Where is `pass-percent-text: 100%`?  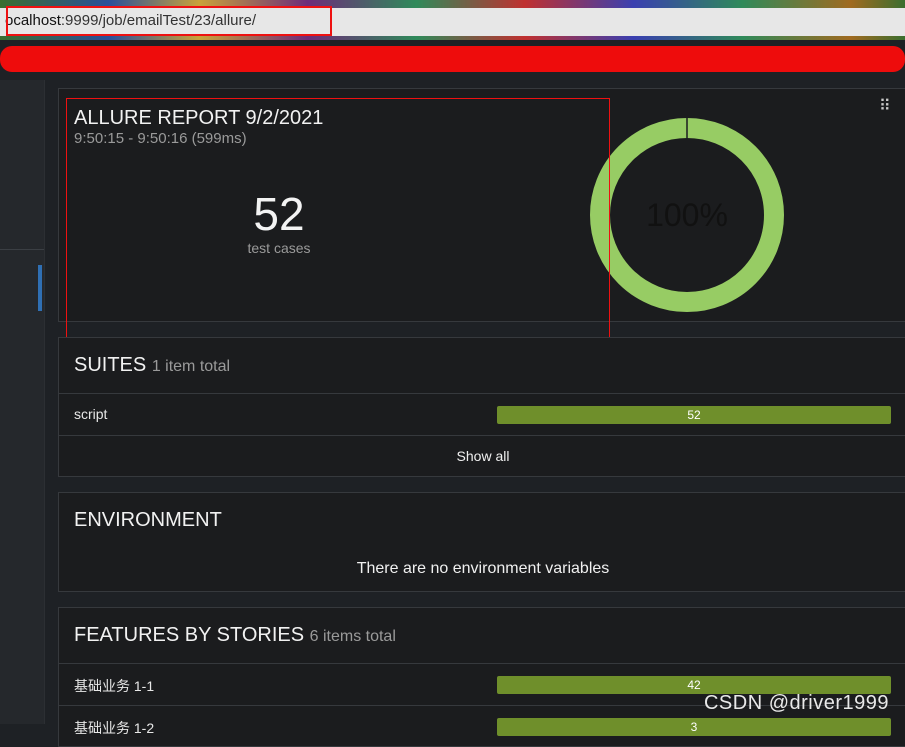
pass-percent-text: 100% is located at coordinates (687, 215).